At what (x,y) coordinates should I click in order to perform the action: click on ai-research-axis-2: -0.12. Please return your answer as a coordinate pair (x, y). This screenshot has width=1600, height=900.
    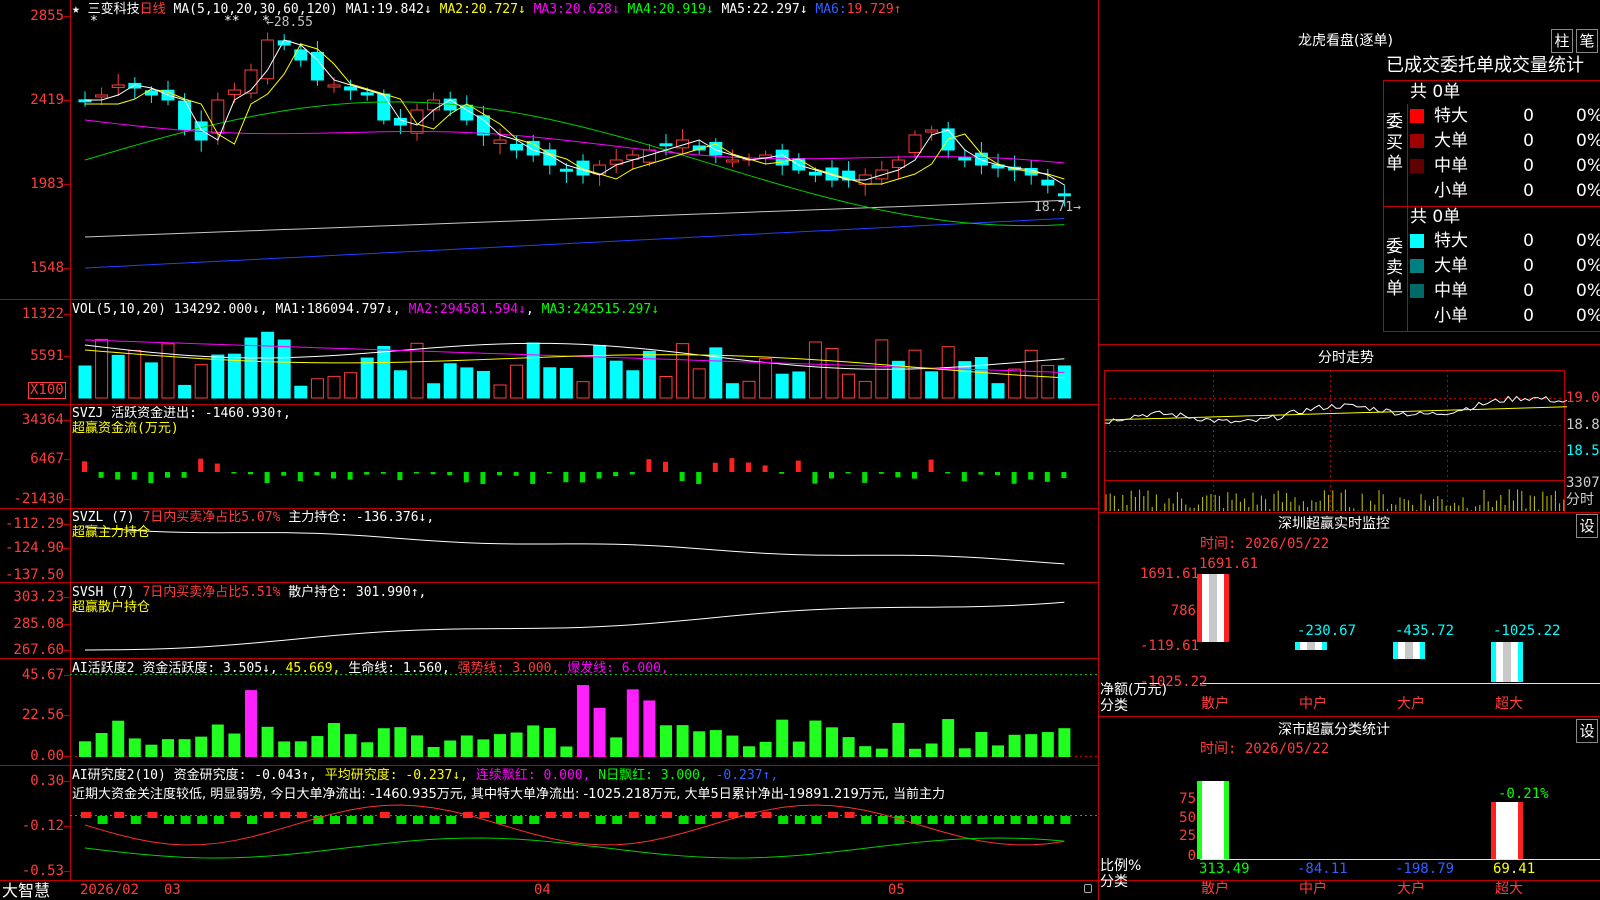
    Looking at the image, I should click on (42, 826).